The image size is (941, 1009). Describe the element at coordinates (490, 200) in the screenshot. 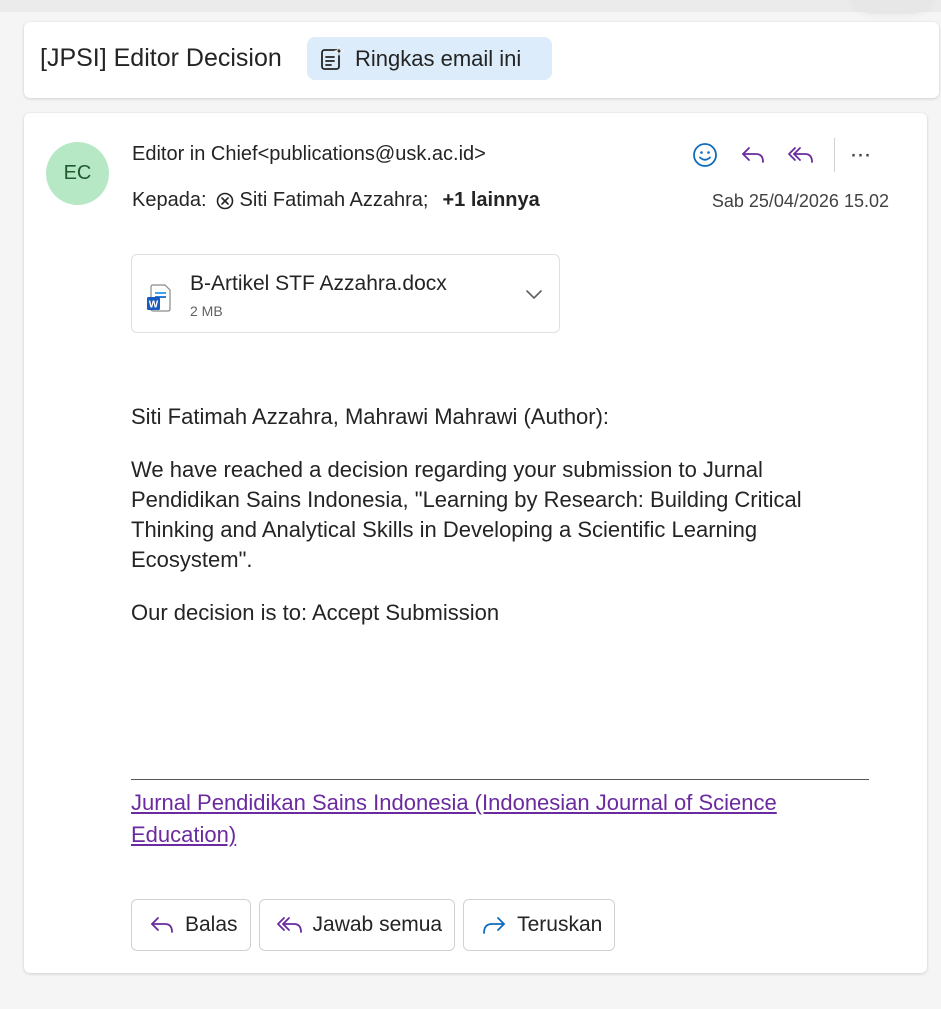

I see `more-recipients-link: +1 lainnya` at that location.